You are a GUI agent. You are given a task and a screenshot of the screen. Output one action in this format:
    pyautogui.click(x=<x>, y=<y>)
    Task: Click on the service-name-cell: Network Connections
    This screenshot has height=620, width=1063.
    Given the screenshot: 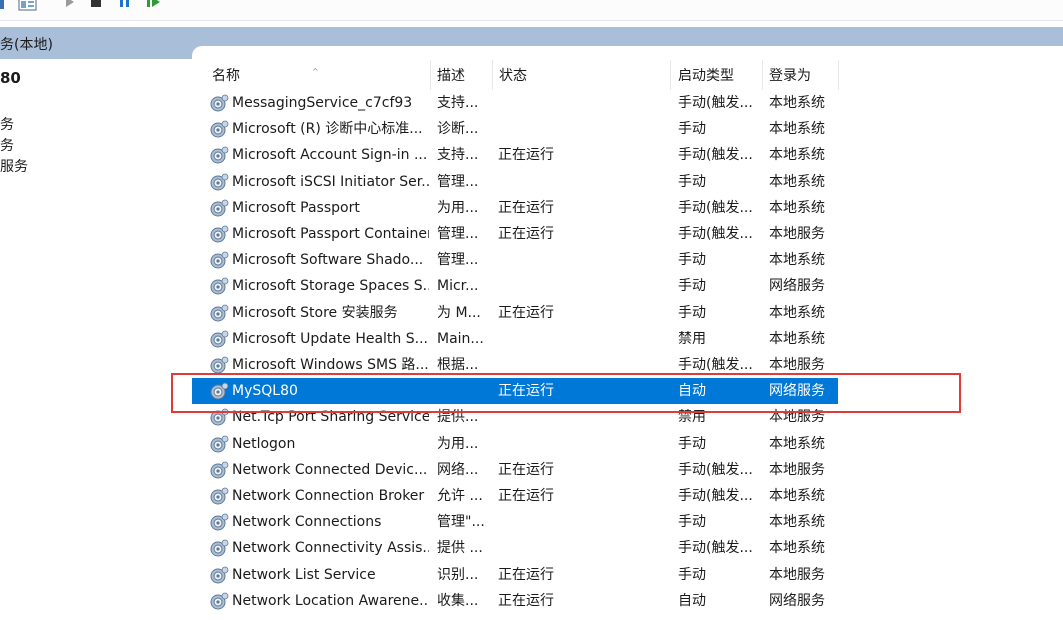 What is the action you would take?
    pyautogui.click(x=307, y=522)
    